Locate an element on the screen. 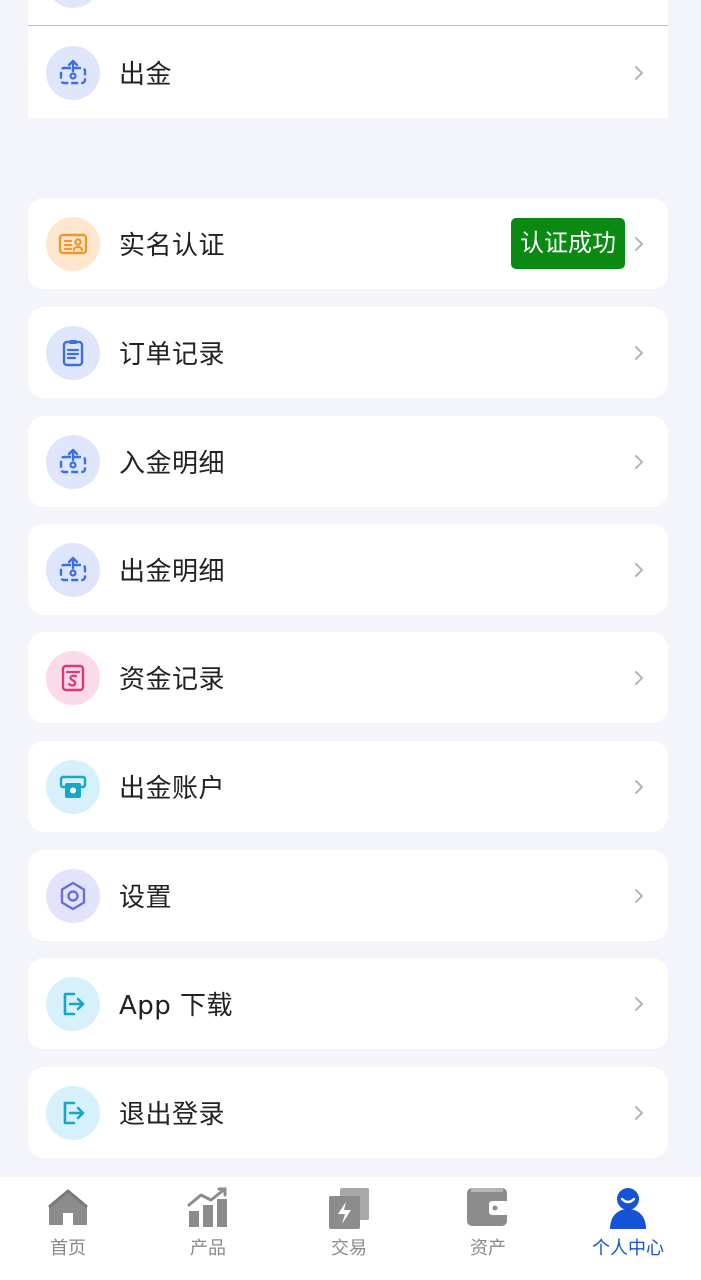 The image size is (701, 1280). gear-icon is located at coordinates (73, 895).